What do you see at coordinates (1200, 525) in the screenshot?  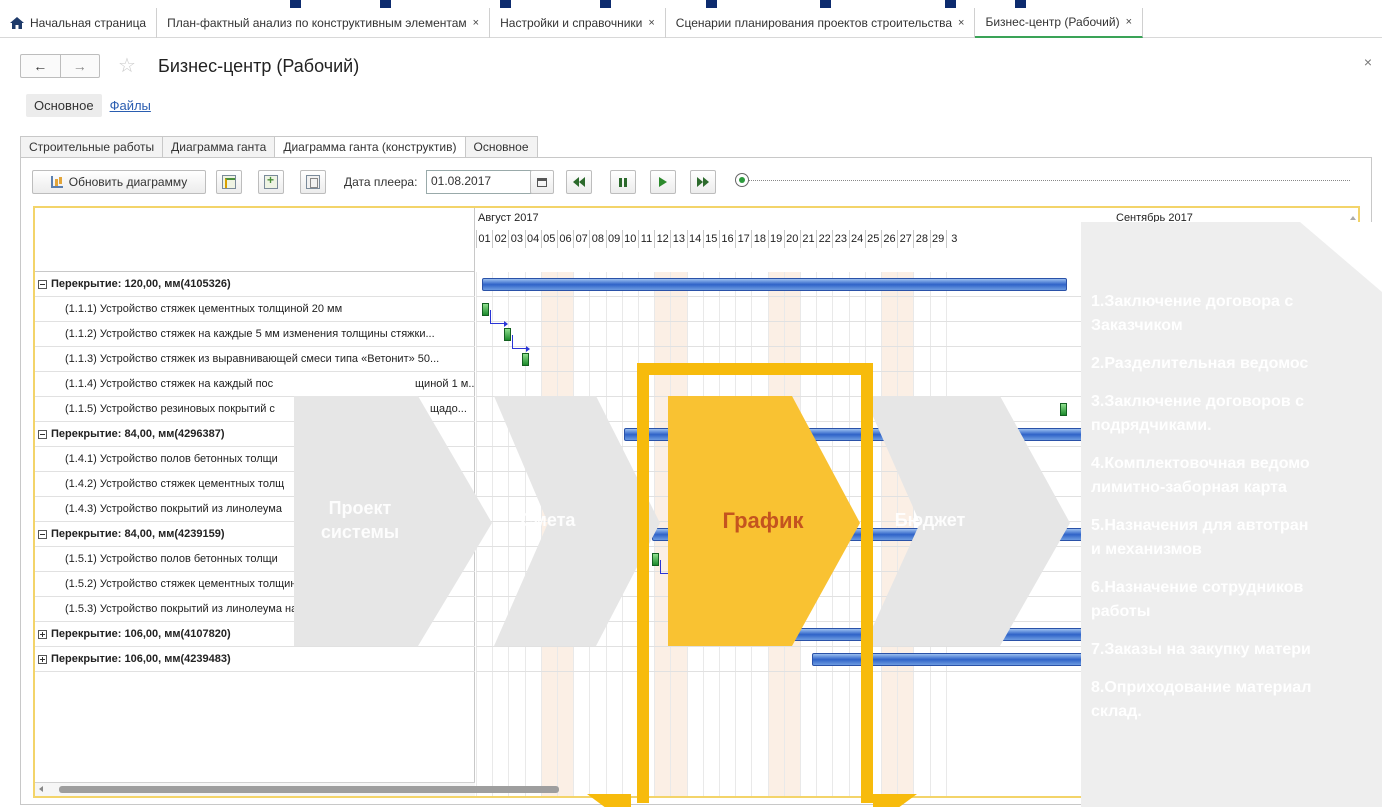 I see `process-step-line1: 5.Назначения для автотран` at bounding box center [1200, 525].